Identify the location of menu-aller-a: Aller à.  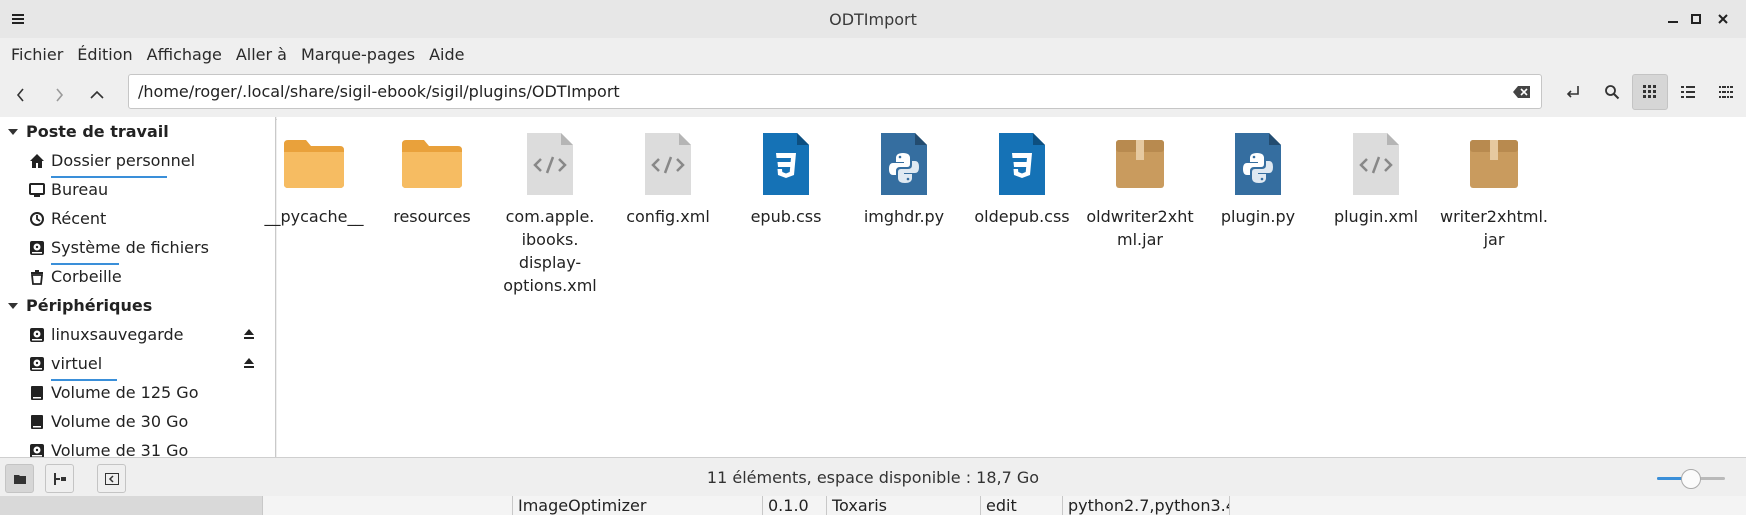
(261, 54).